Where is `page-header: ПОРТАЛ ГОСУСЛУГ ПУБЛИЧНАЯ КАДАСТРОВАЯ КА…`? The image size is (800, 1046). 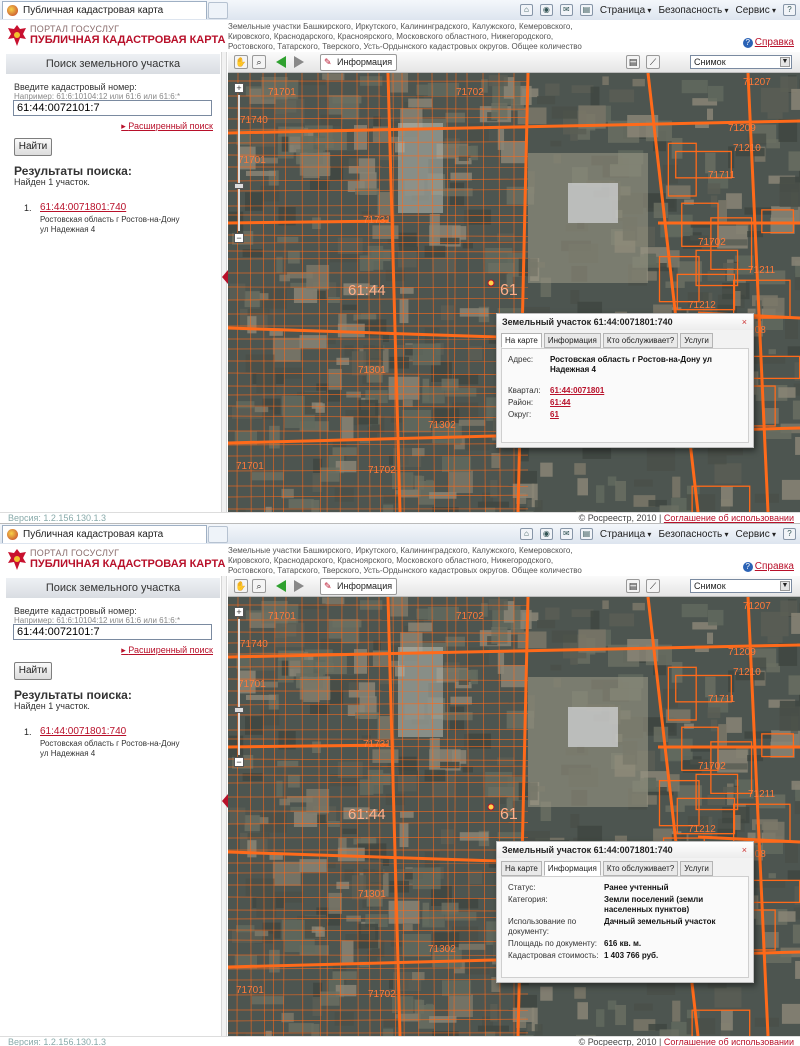
page-header: ПОРТАЛ ГОСУСЛУГ ПУБЛИЧНАЯ КАДАСТРОВАЯ КА… is located at coordinates (400, 564).